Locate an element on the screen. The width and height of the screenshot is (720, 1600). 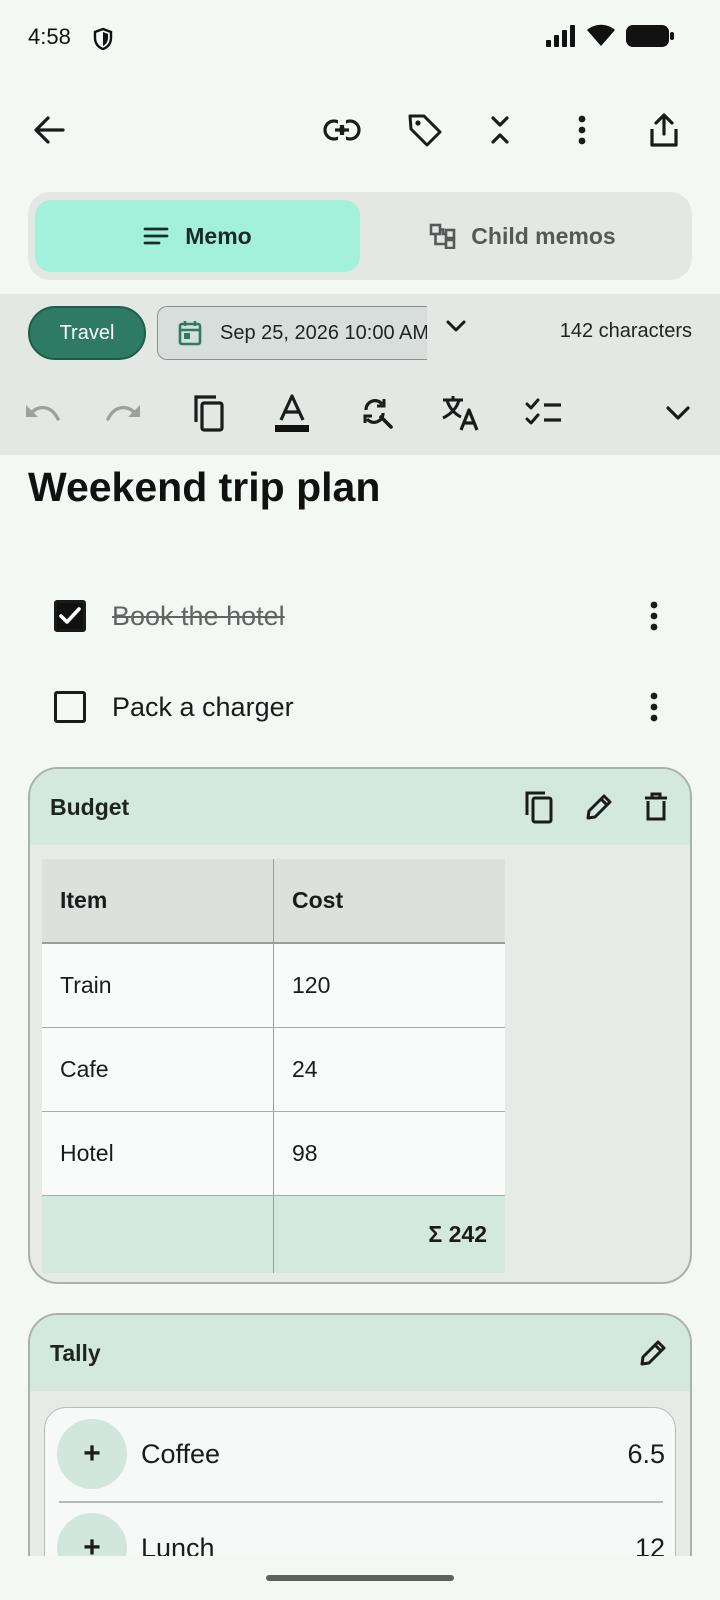
tab-child-memos: Child memos is located at coordinates (522, 236).